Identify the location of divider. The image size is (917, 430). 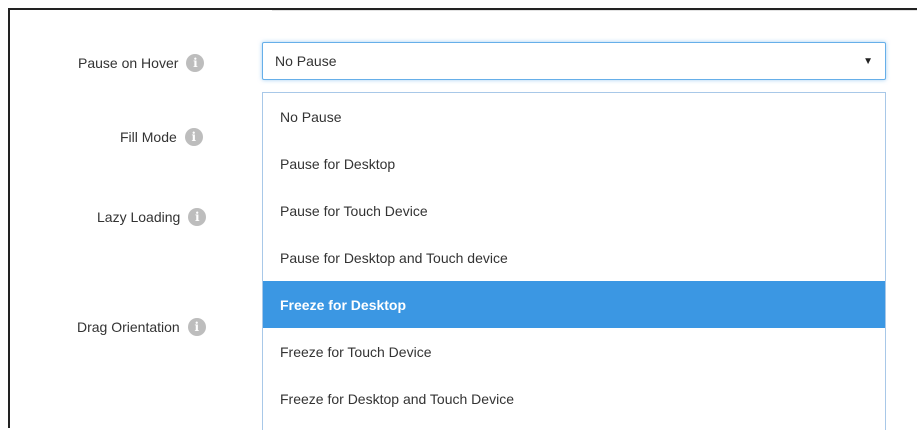
(594, 10).